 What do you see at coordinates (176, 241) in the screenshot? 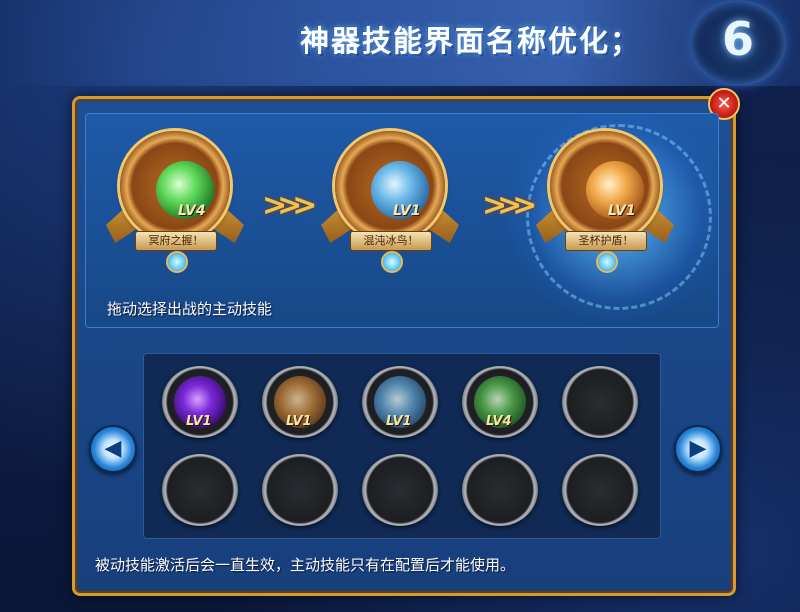
I see `skill-name-label: 冥府之握！` at bounding box center [176, 241].